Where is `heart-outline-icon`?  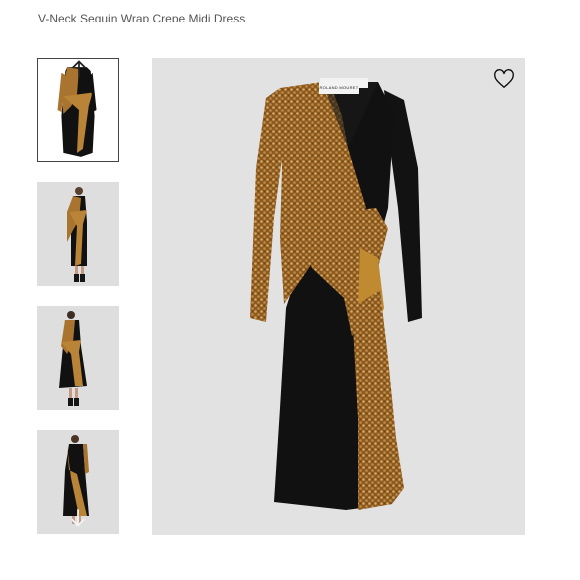 heart-outline-icon is located at coordinates (504, 78).